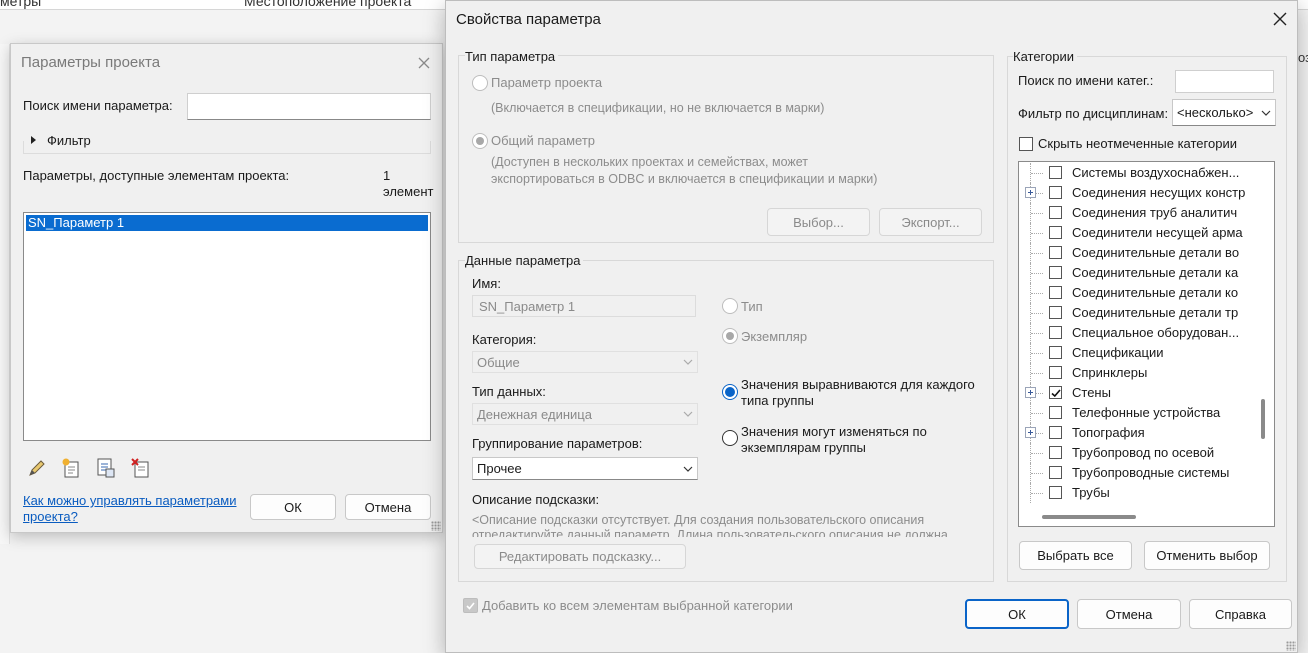 The height and width of the screenshot is (653, 1308). What do you see at coordinates (1089, 517) in the screenshot?
I see `horizontal-scrollbar` at bounding box center [1089, 517].